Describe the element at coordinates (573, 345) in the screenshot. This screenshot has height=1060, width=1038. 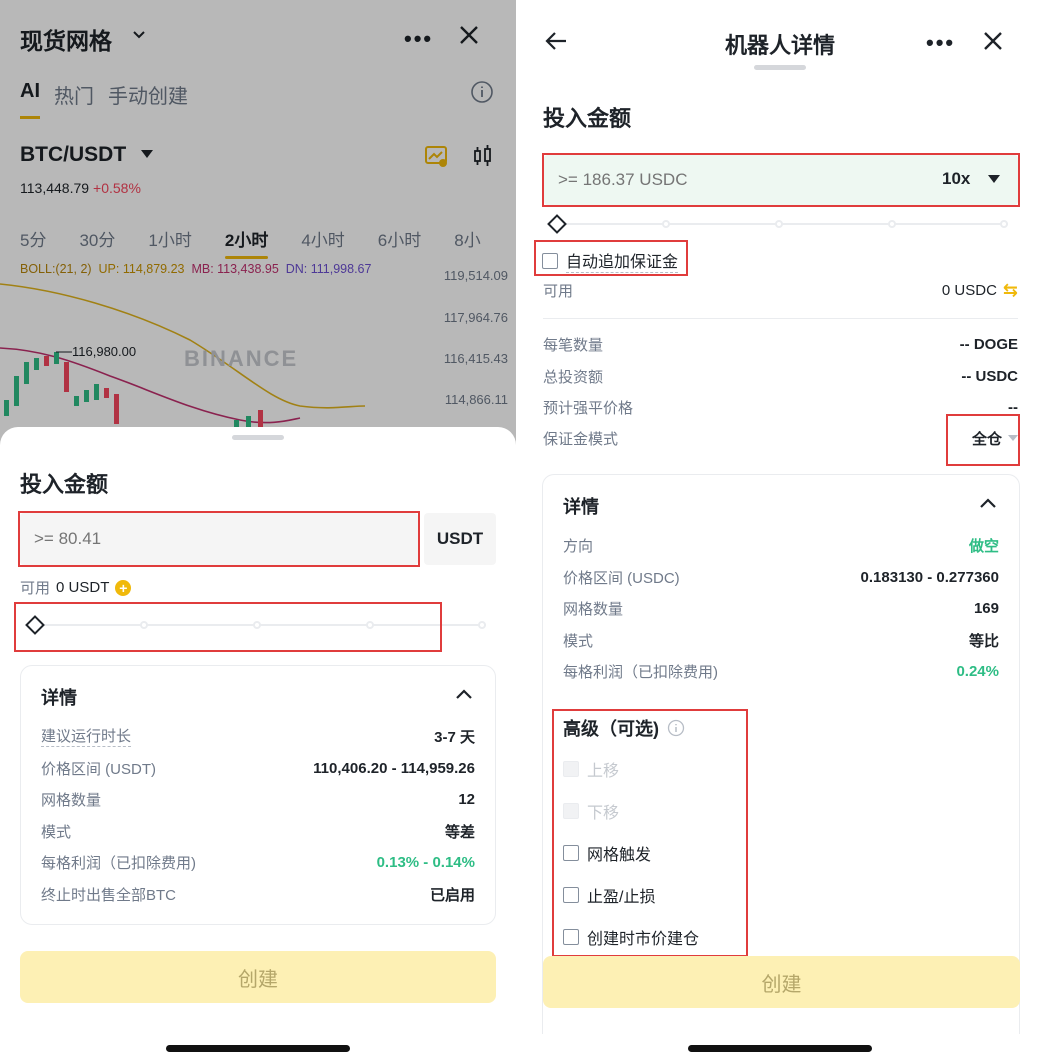
I see `info-key: 每笔数量` at that location.